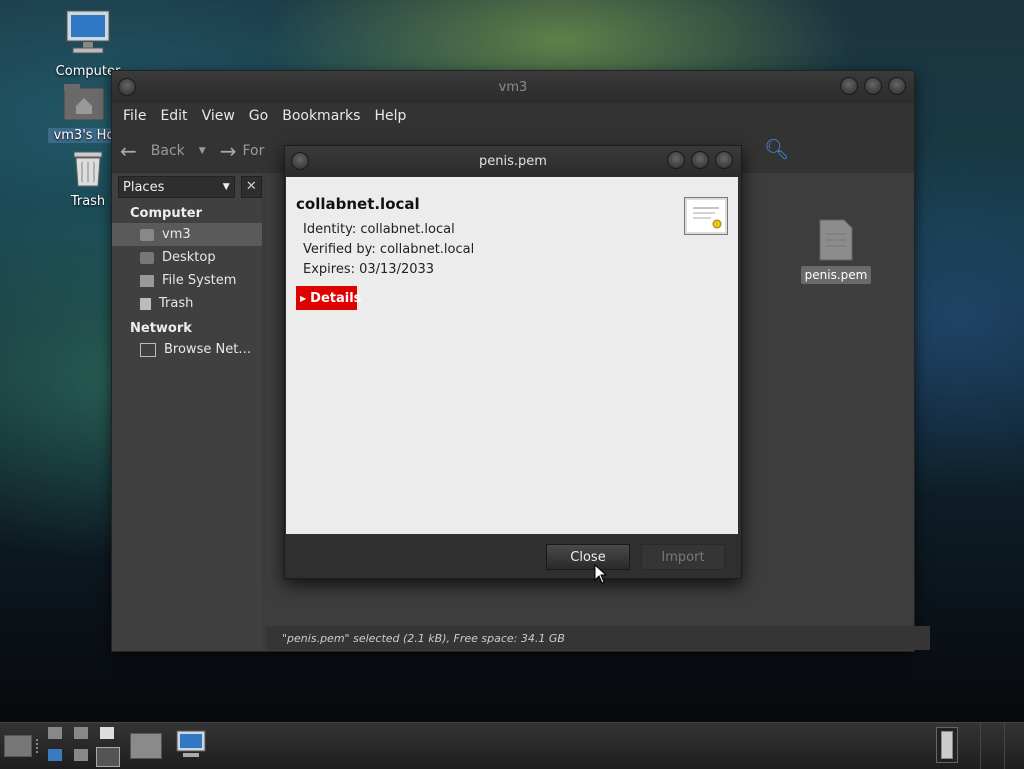  What do you see at coordinates (258, 116) in the screenshot?
I see `menu-go: Go` at bounding box center [258, 116].